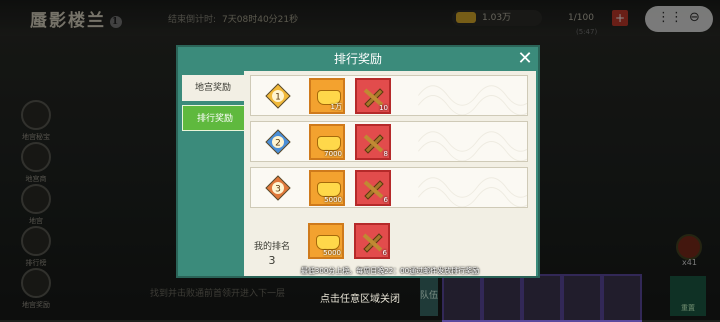 Image resolution: width=720 pixels, height=322 pixels. Describe the element at coordinates (333, 154) in the screenshot. I see `reward-qty: 7000` at that location.